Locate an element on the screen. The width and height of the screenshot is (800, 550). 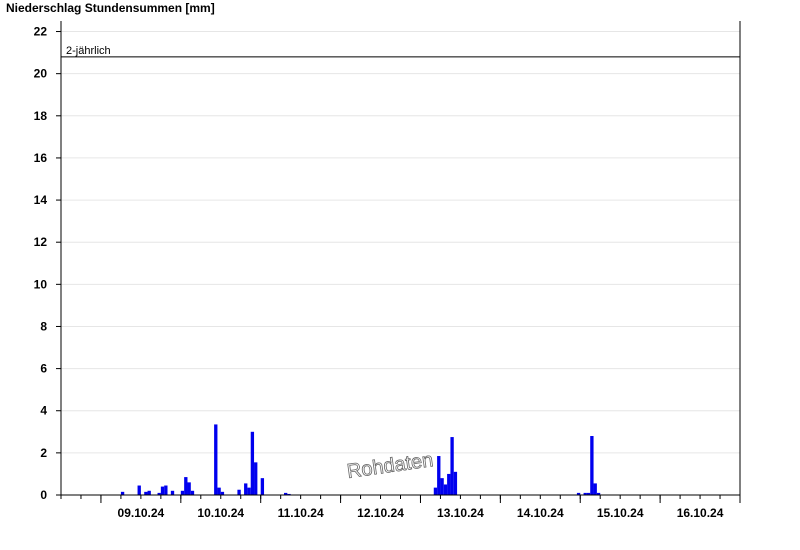
y-tick-label: 0 is located at coordinates (43, 495).